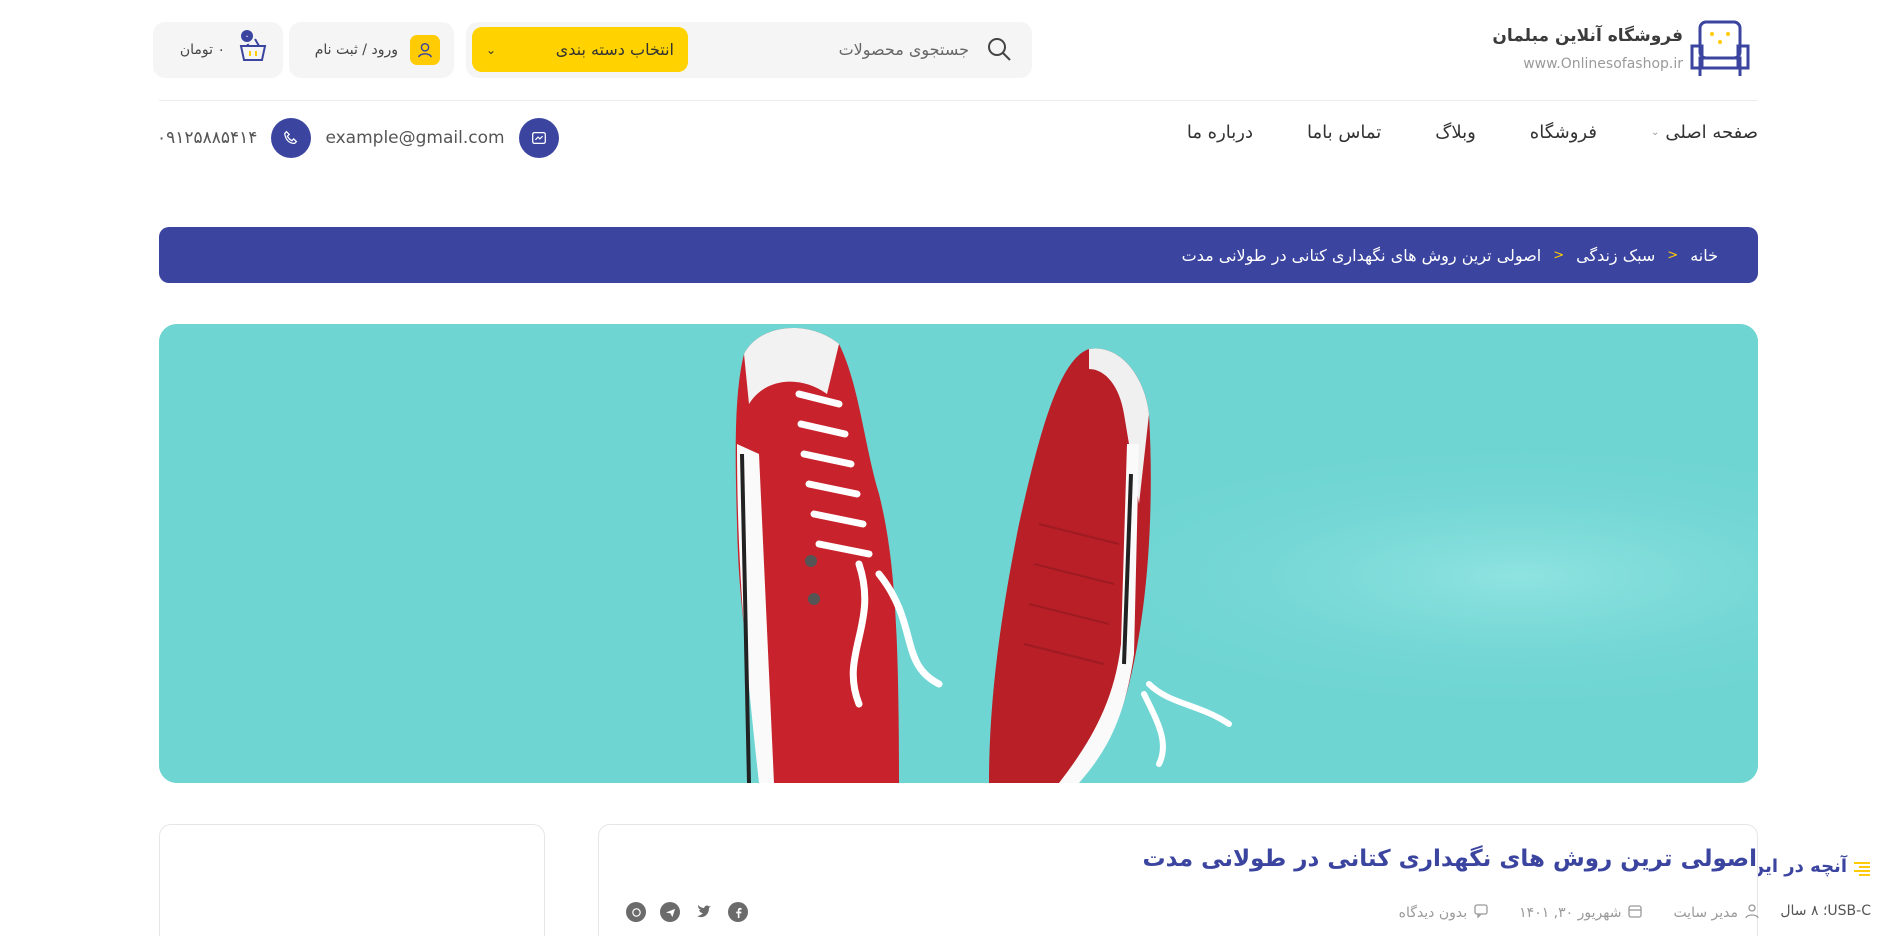 The image size is (1901, 936). What do you see at coordinates (1481, 913) in the screenshot?
I see `comment-icon` at bounding box center [1481, 913].